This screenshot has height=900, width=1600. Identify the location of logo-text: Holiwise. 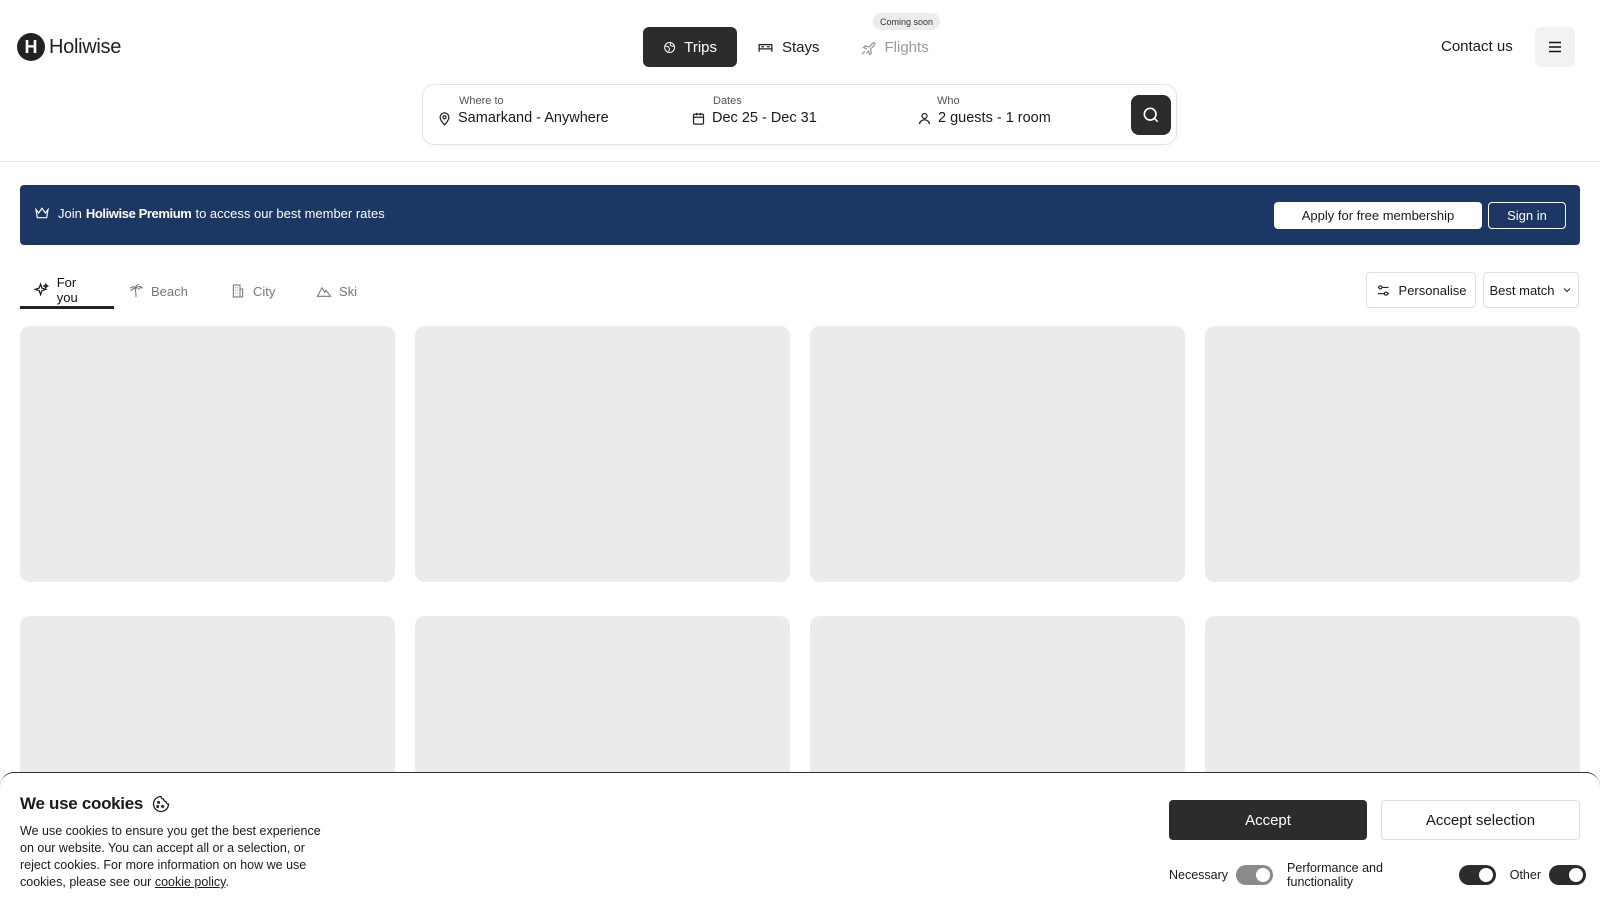
(85, 46).